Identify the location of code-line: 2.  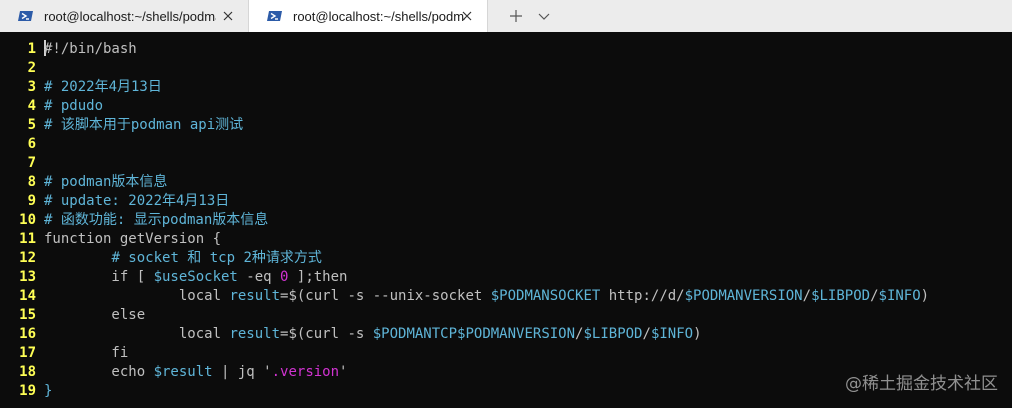
(506, 68).